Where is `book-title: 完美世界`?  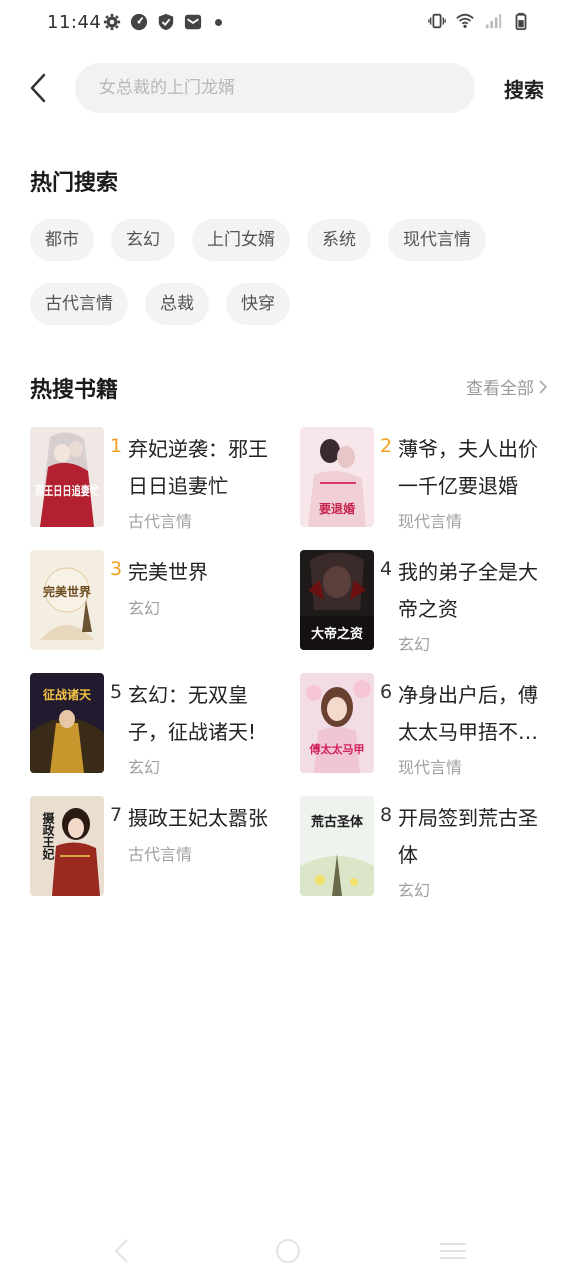 book-title: 完美世界 is located at coordinates (168, 572).